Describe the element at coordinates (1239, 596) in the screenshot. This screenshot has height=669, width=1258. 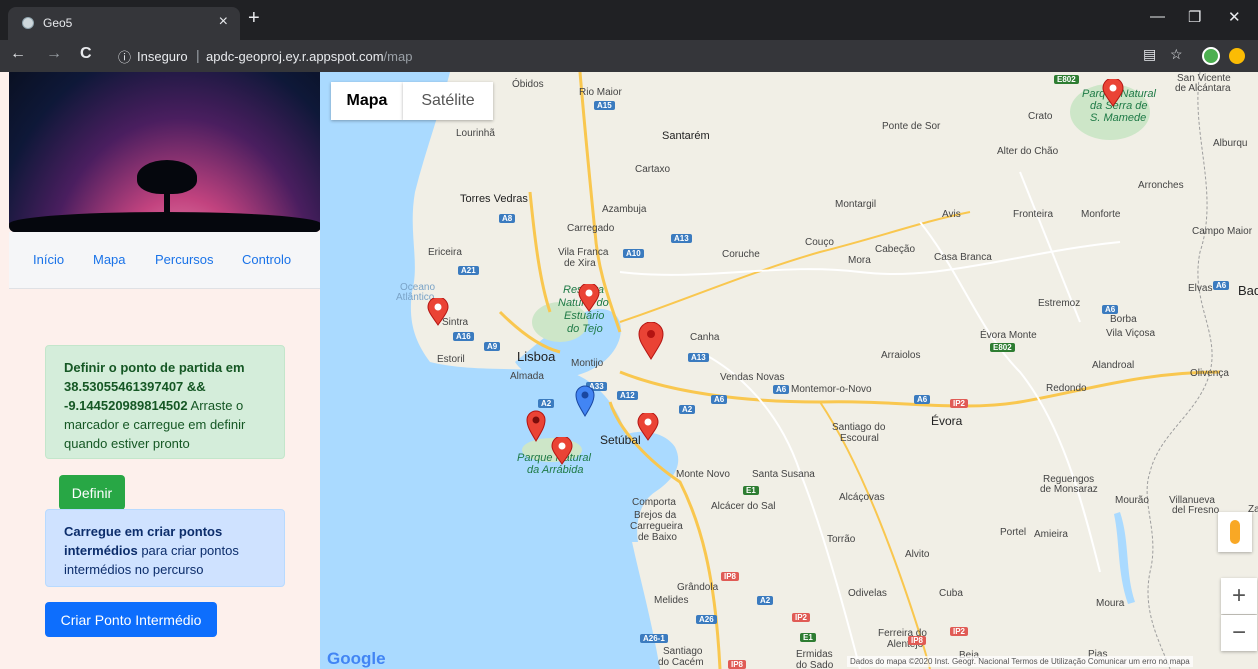
I see `zoom-in-button: +` at that location.